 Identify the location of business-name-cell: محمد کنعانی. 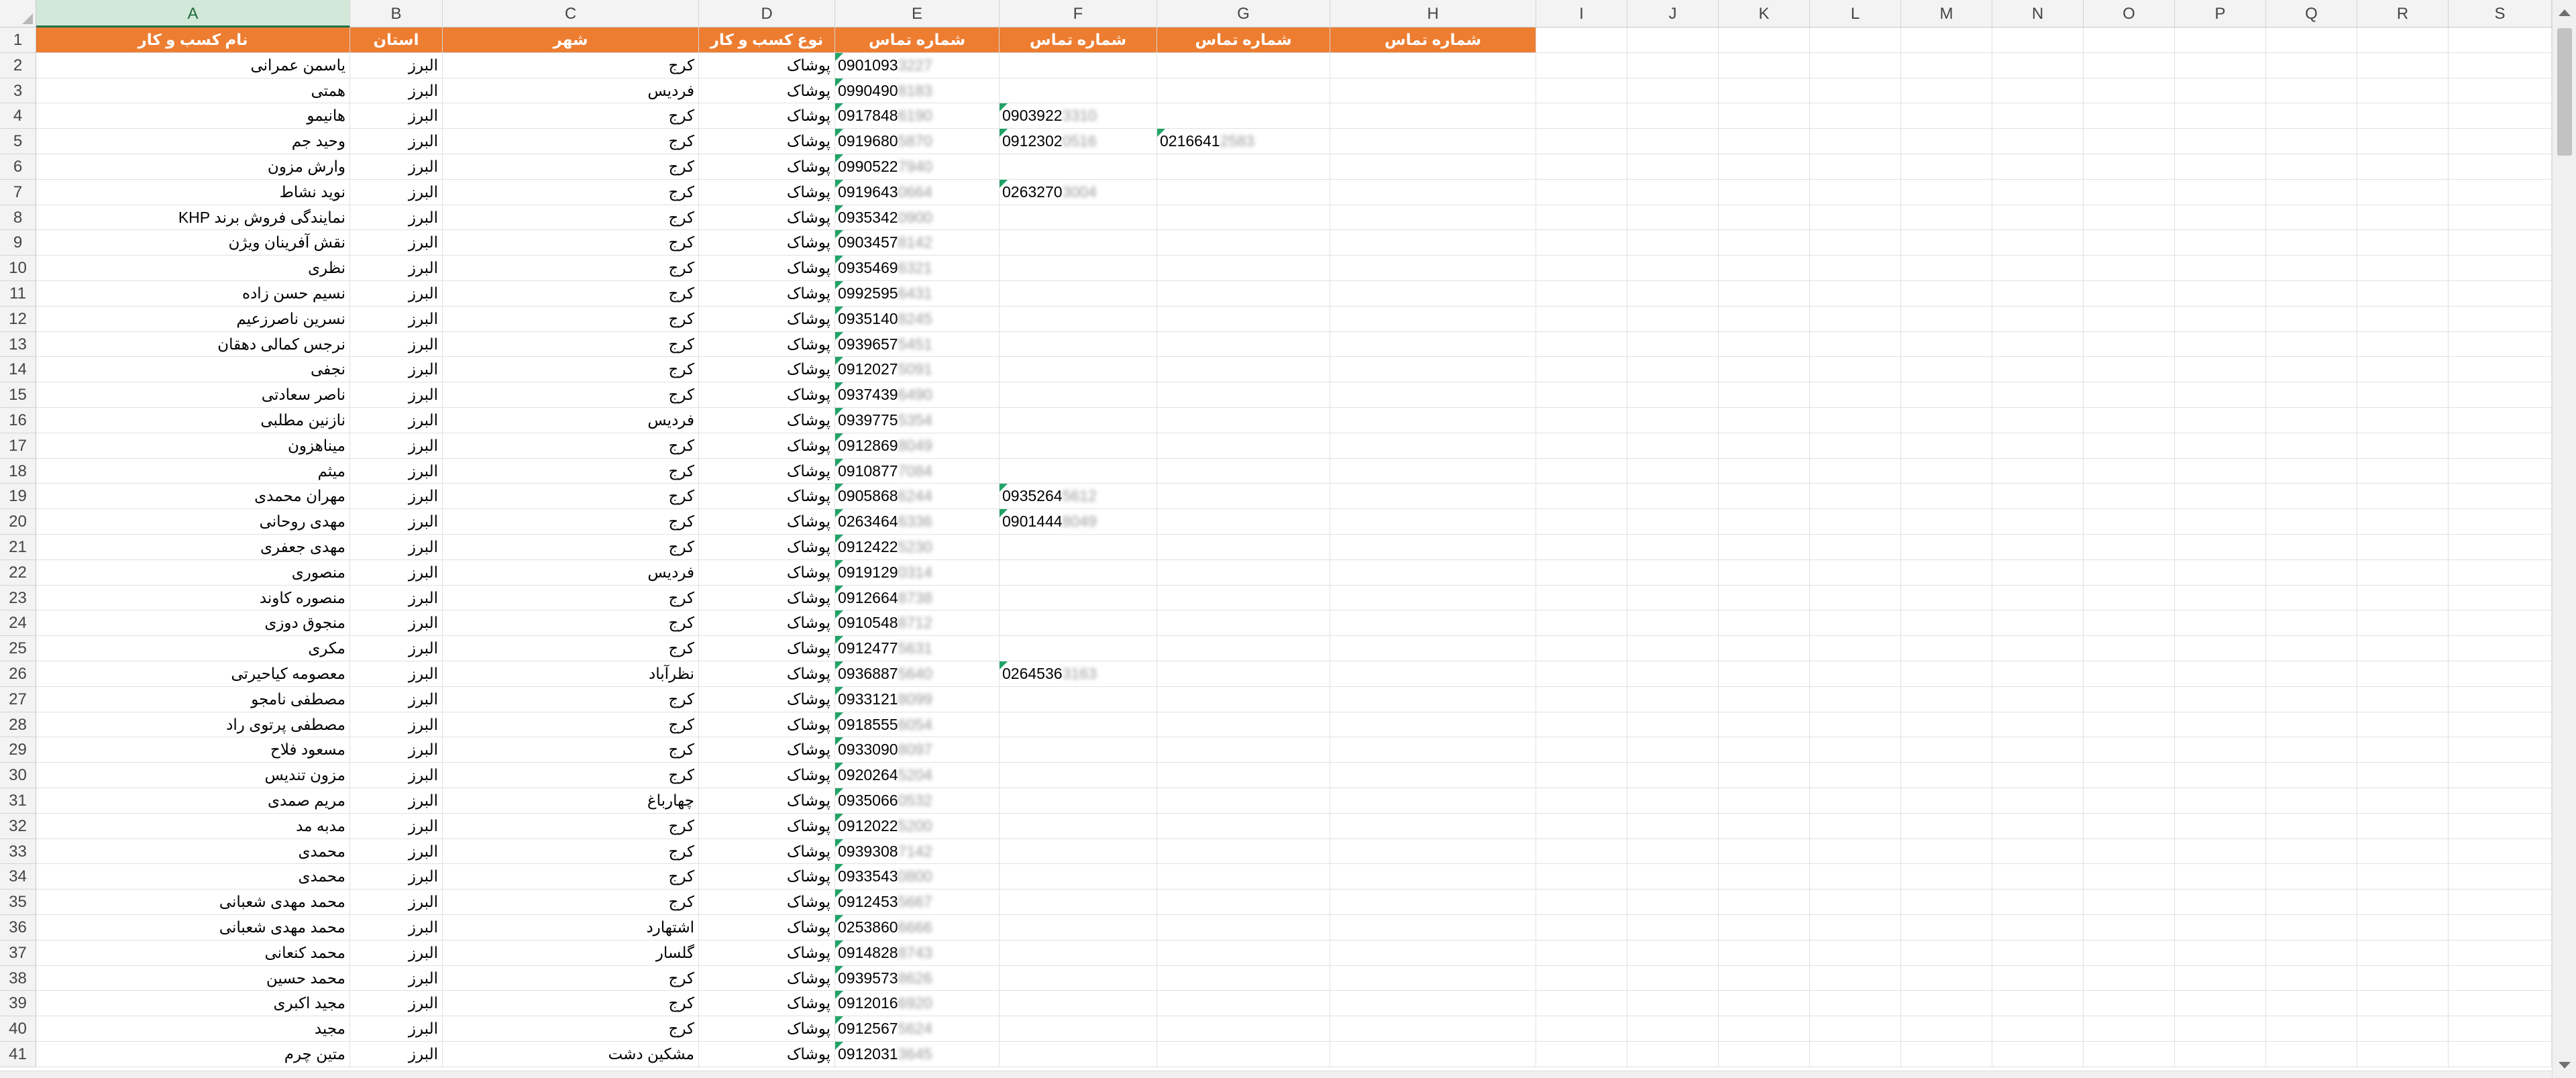
(193, 953).